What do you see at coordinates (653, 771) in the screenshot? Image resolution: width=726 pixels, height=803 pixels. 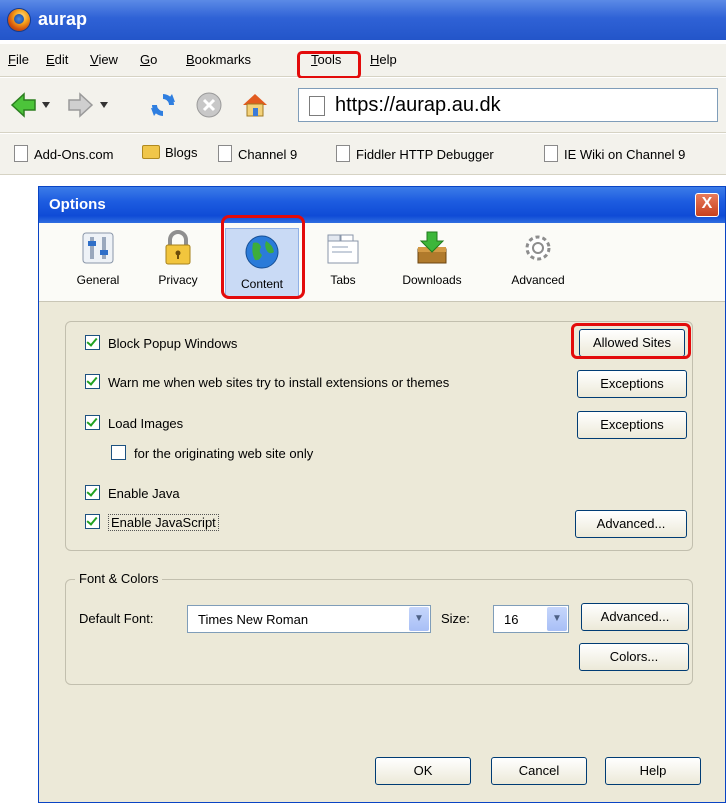 I see `help-button: Help` at bounding box center [653, 771].